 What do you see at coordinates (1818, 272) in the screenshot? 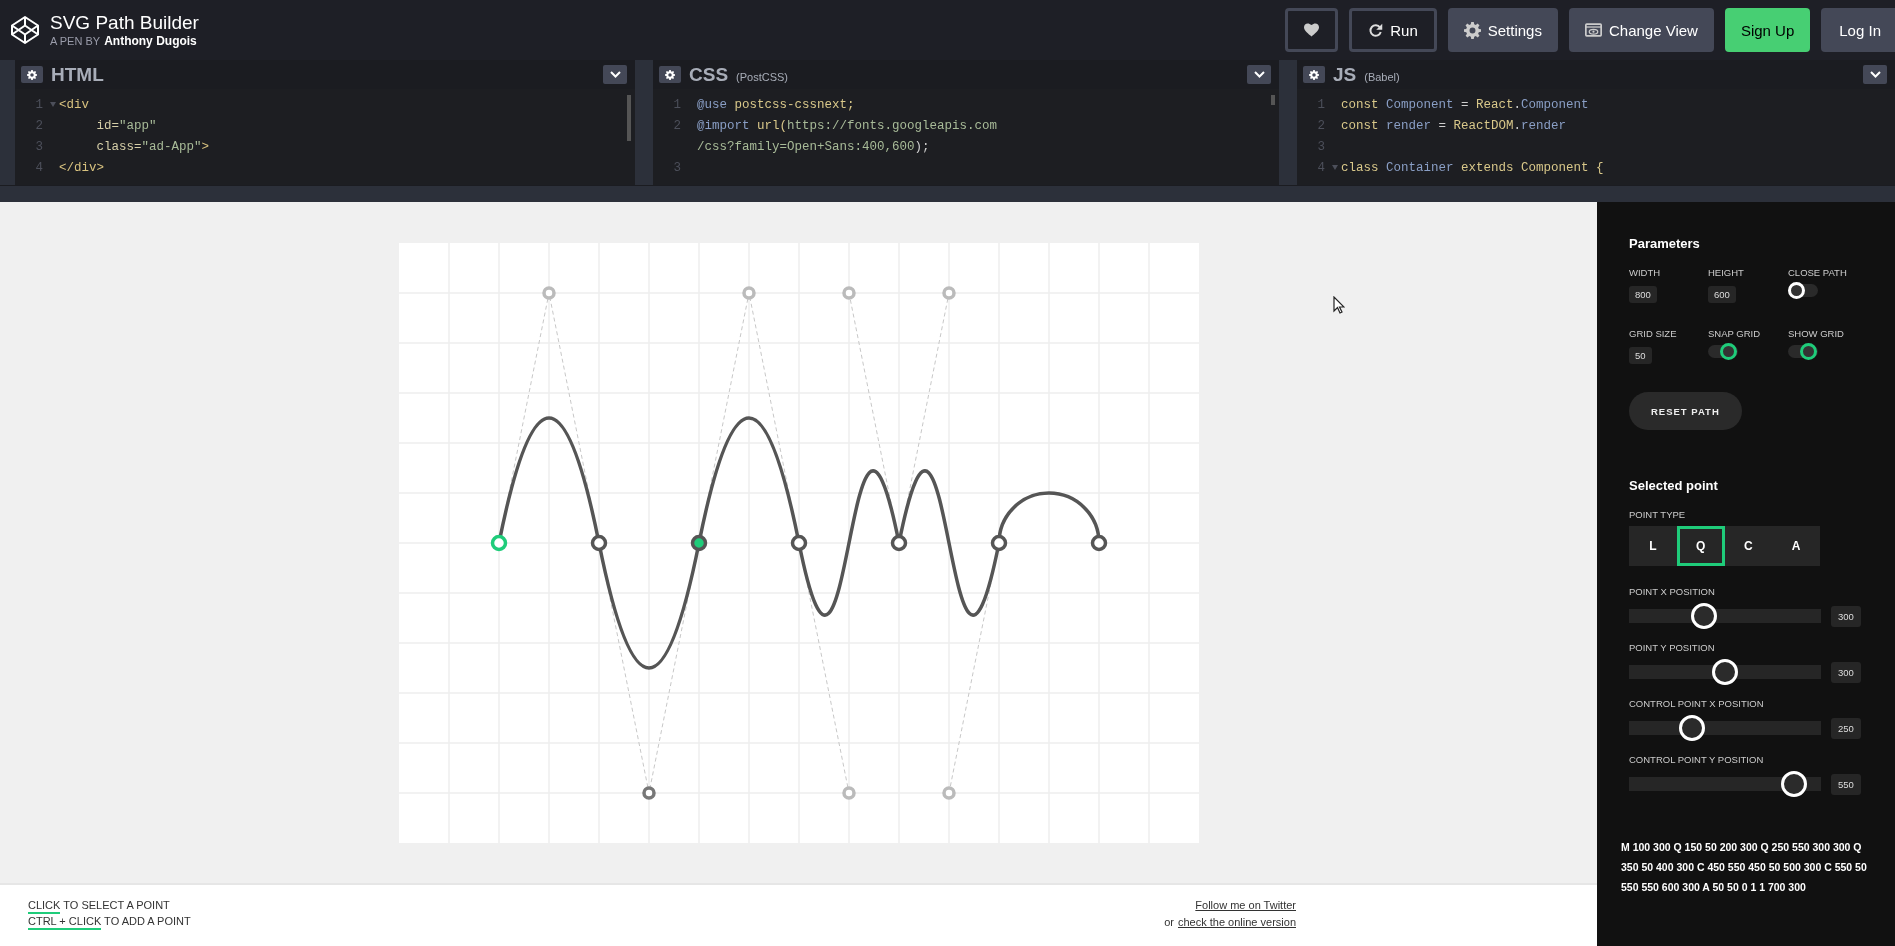
I see `field-label: CLOSE PATH` at bounding box center [1818, 272].